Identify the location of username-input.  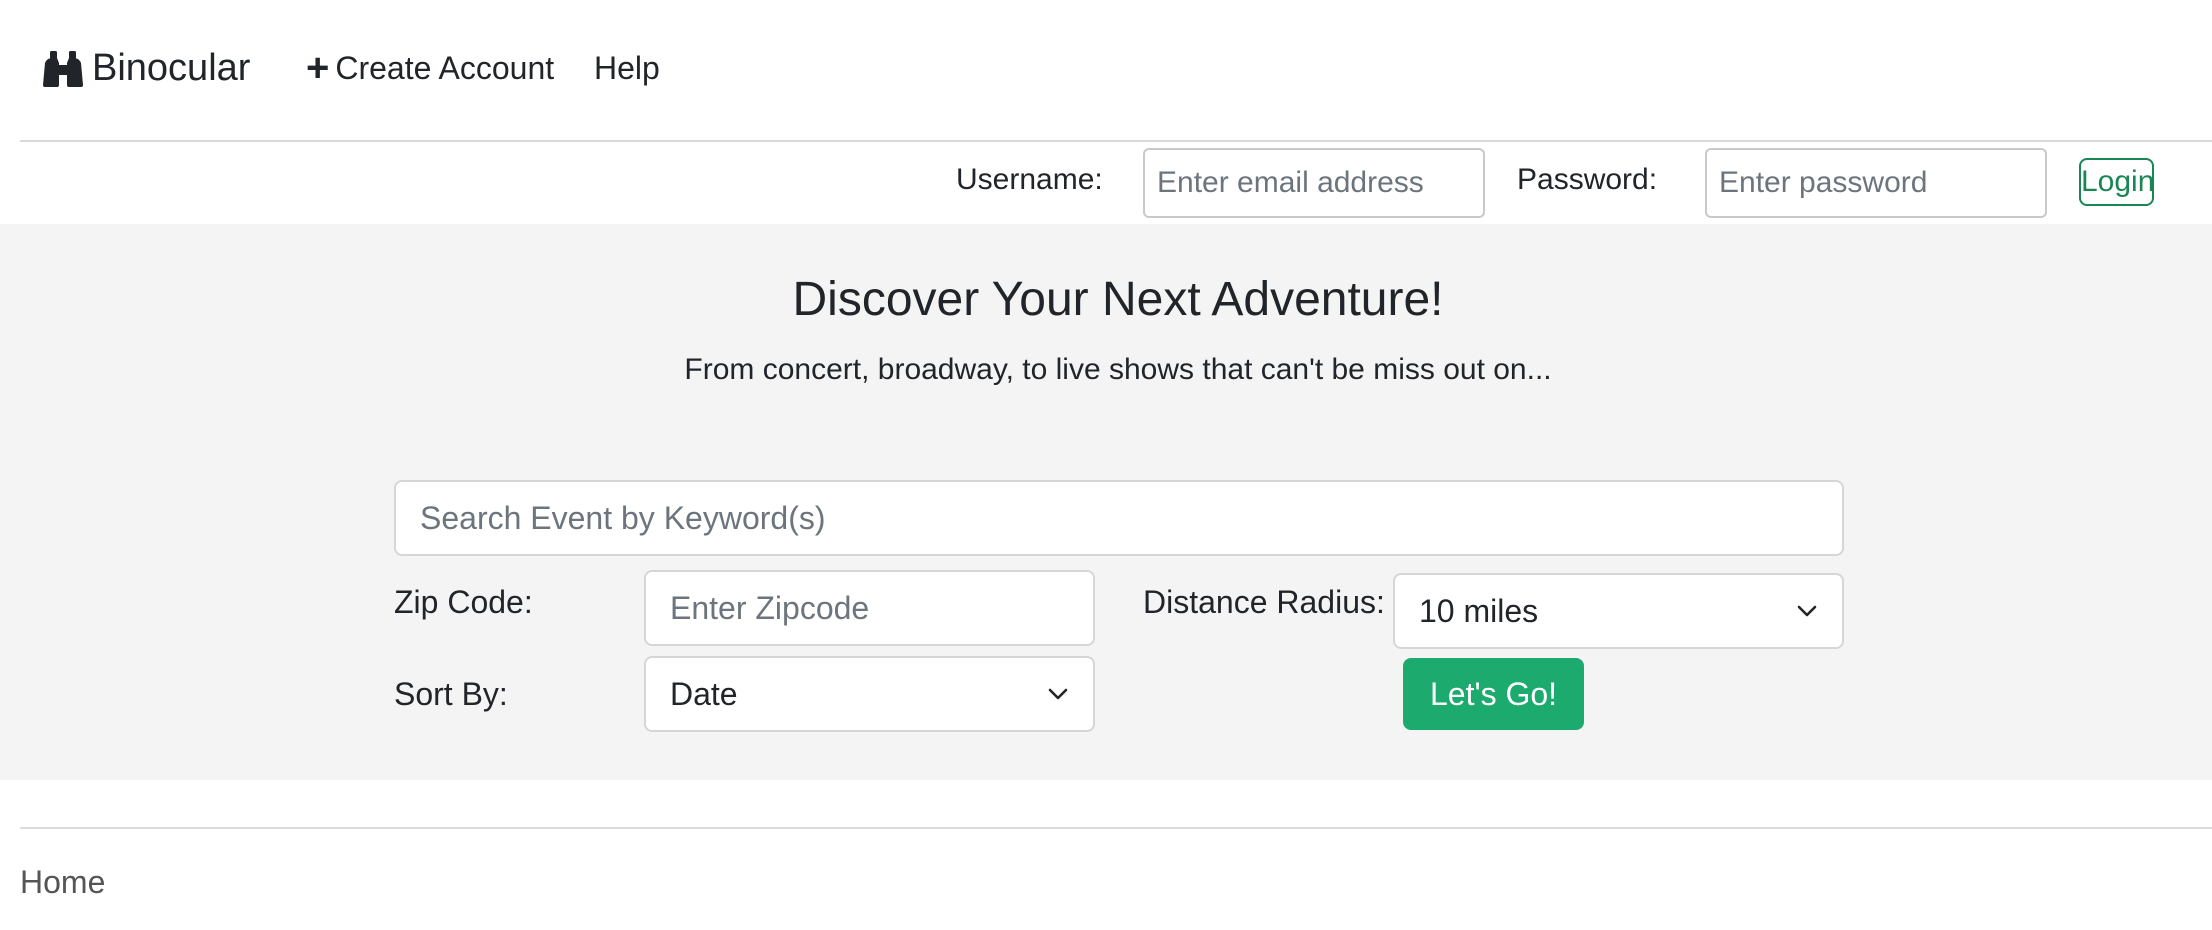
(1314, 183).